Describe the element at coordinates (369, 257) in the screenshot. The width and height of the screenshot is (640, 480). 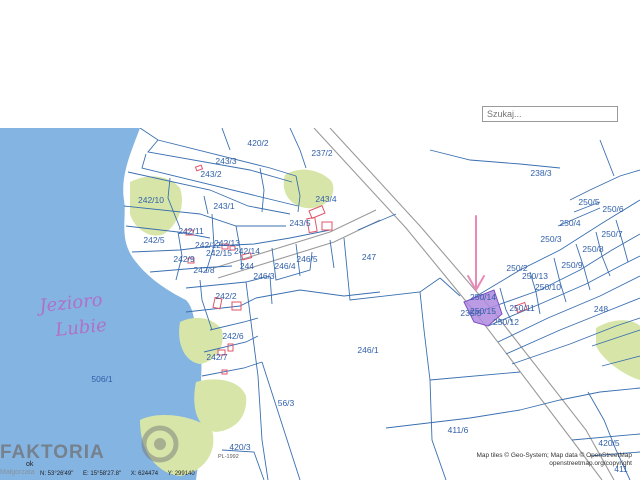
I see `parcel-label: 247` at that location.